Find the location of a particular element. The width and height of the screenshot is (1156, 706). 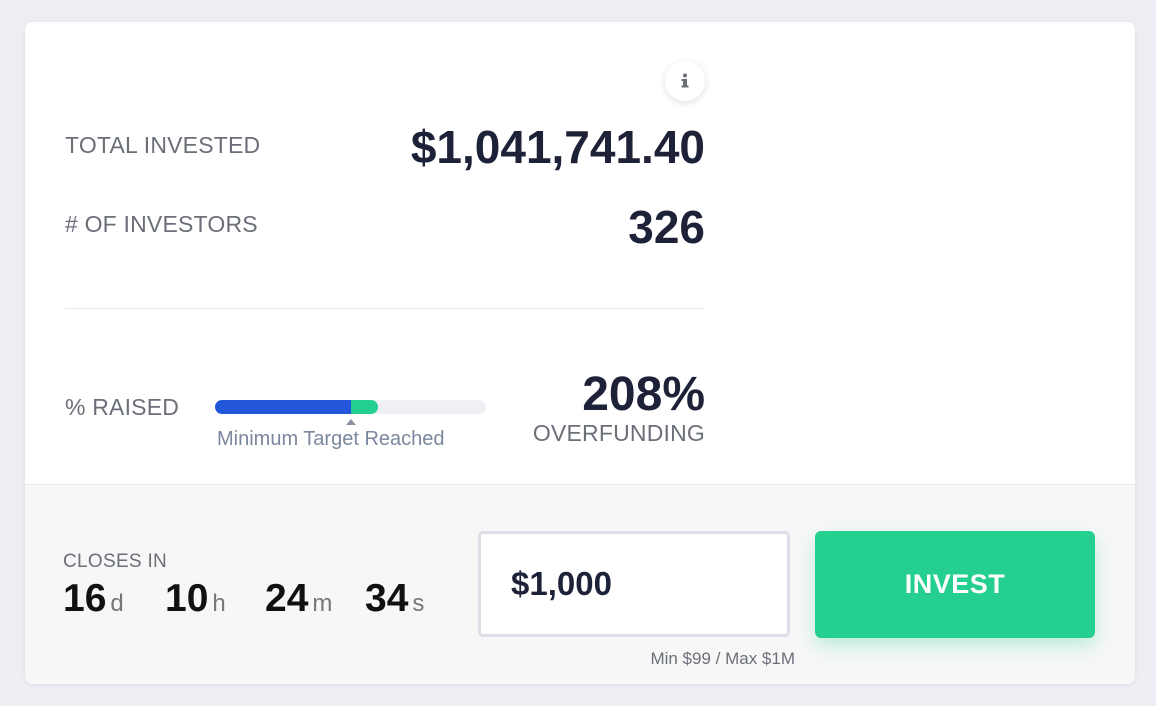

countdown-hours: 10 h is located at coordinates (195, 598).